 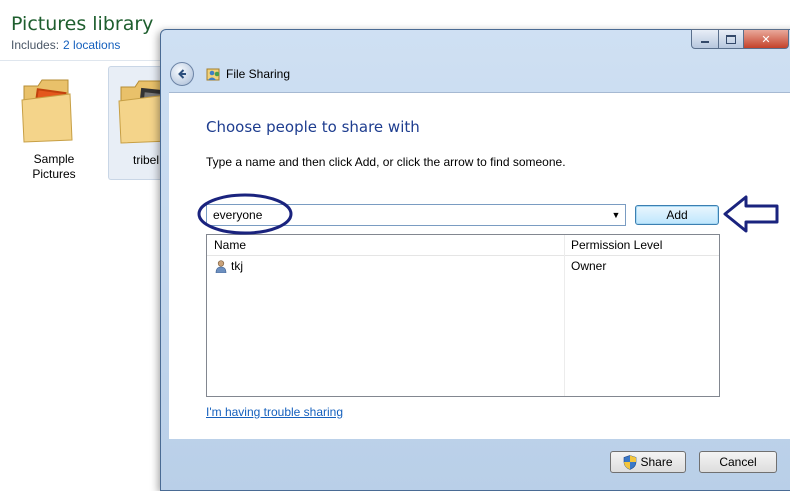 I want to click on row-name-cell: tkj, so click(x=229, y=266).